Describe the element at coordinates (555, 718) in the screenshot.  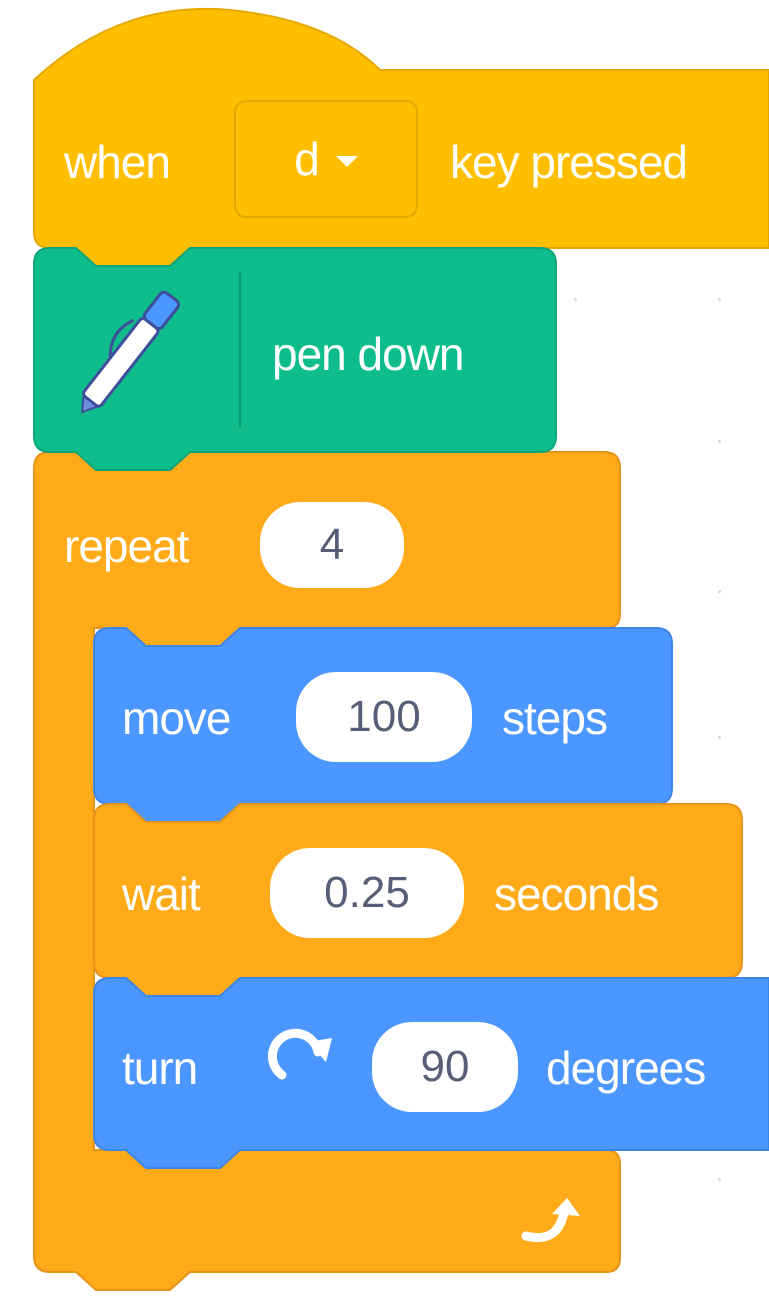
I see `steps-label: steps` at that location.